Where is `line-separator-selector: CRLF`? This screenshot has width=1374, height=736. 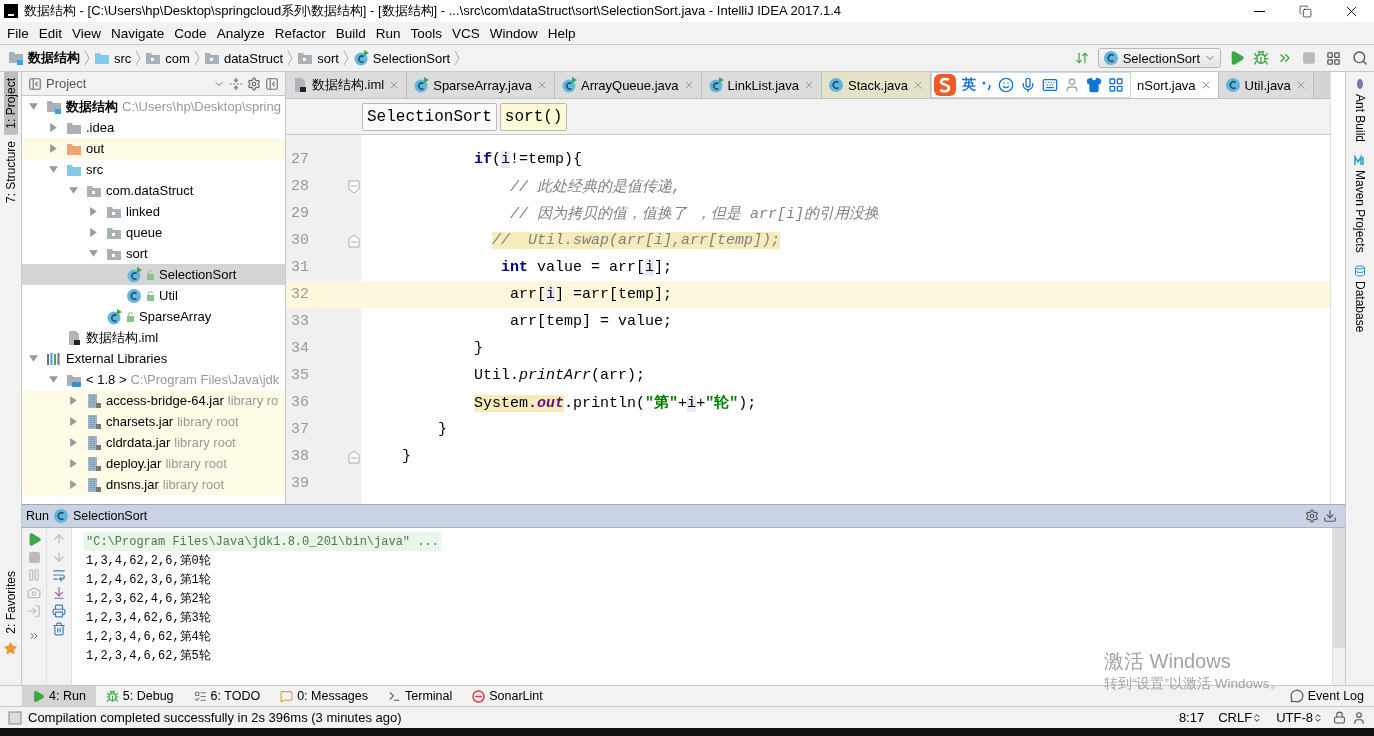 line-separator-selector: CRLF is located at coordinates (1240, 717).